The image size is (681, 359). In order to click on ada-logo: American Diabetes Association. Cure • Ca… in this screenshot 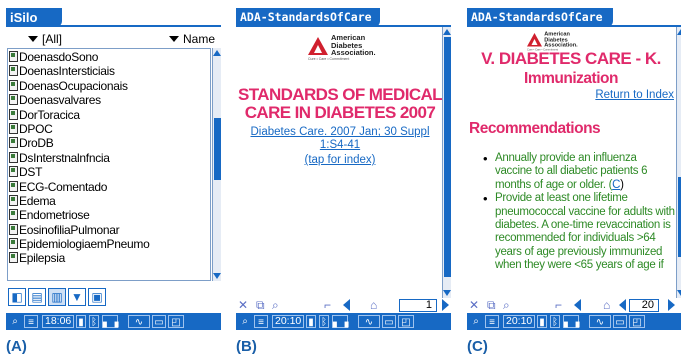, I will do `click(343, 47)`.